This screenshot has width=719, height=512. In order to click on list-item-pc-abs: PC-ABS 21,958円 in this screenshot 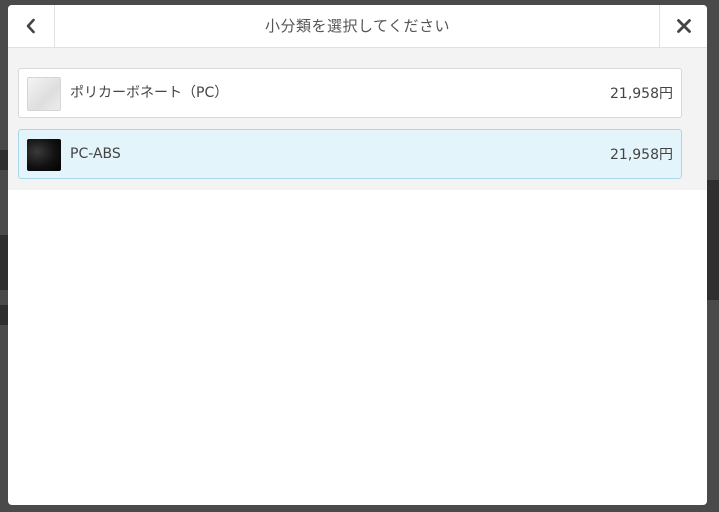, I will do `click(350, 154)`.